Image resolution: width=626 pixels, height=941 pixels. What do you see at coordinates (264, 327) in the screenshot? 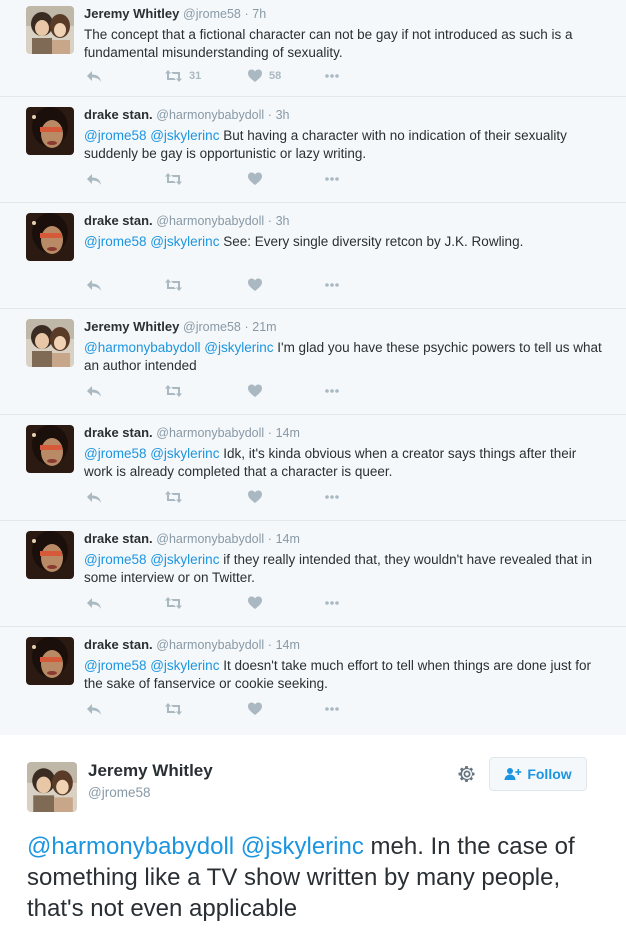
I see `timestamp: 21m` at bounding box center [264, 327].